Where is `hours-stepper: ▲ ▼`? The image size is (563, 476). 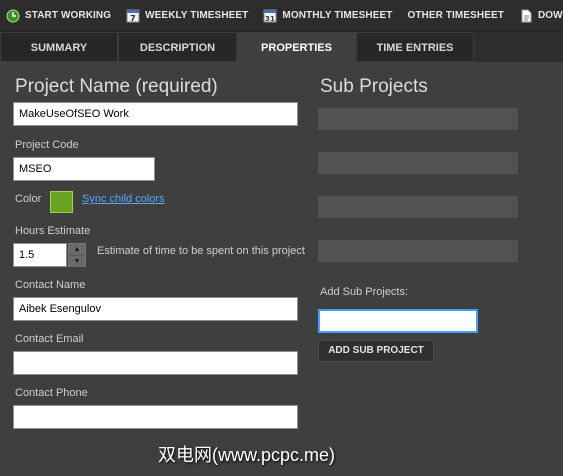
hours-stepper: ▲ ▼ is located at coordinates (77, 255).